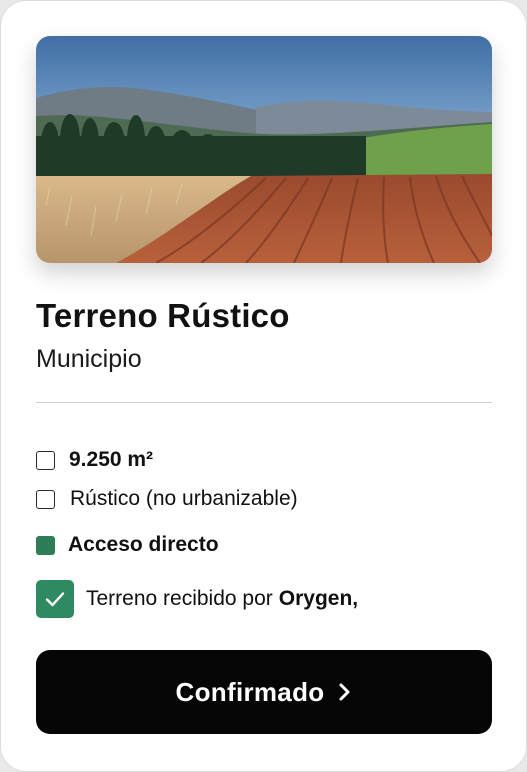  I want to click on checkbox-access, so click(45, 545).